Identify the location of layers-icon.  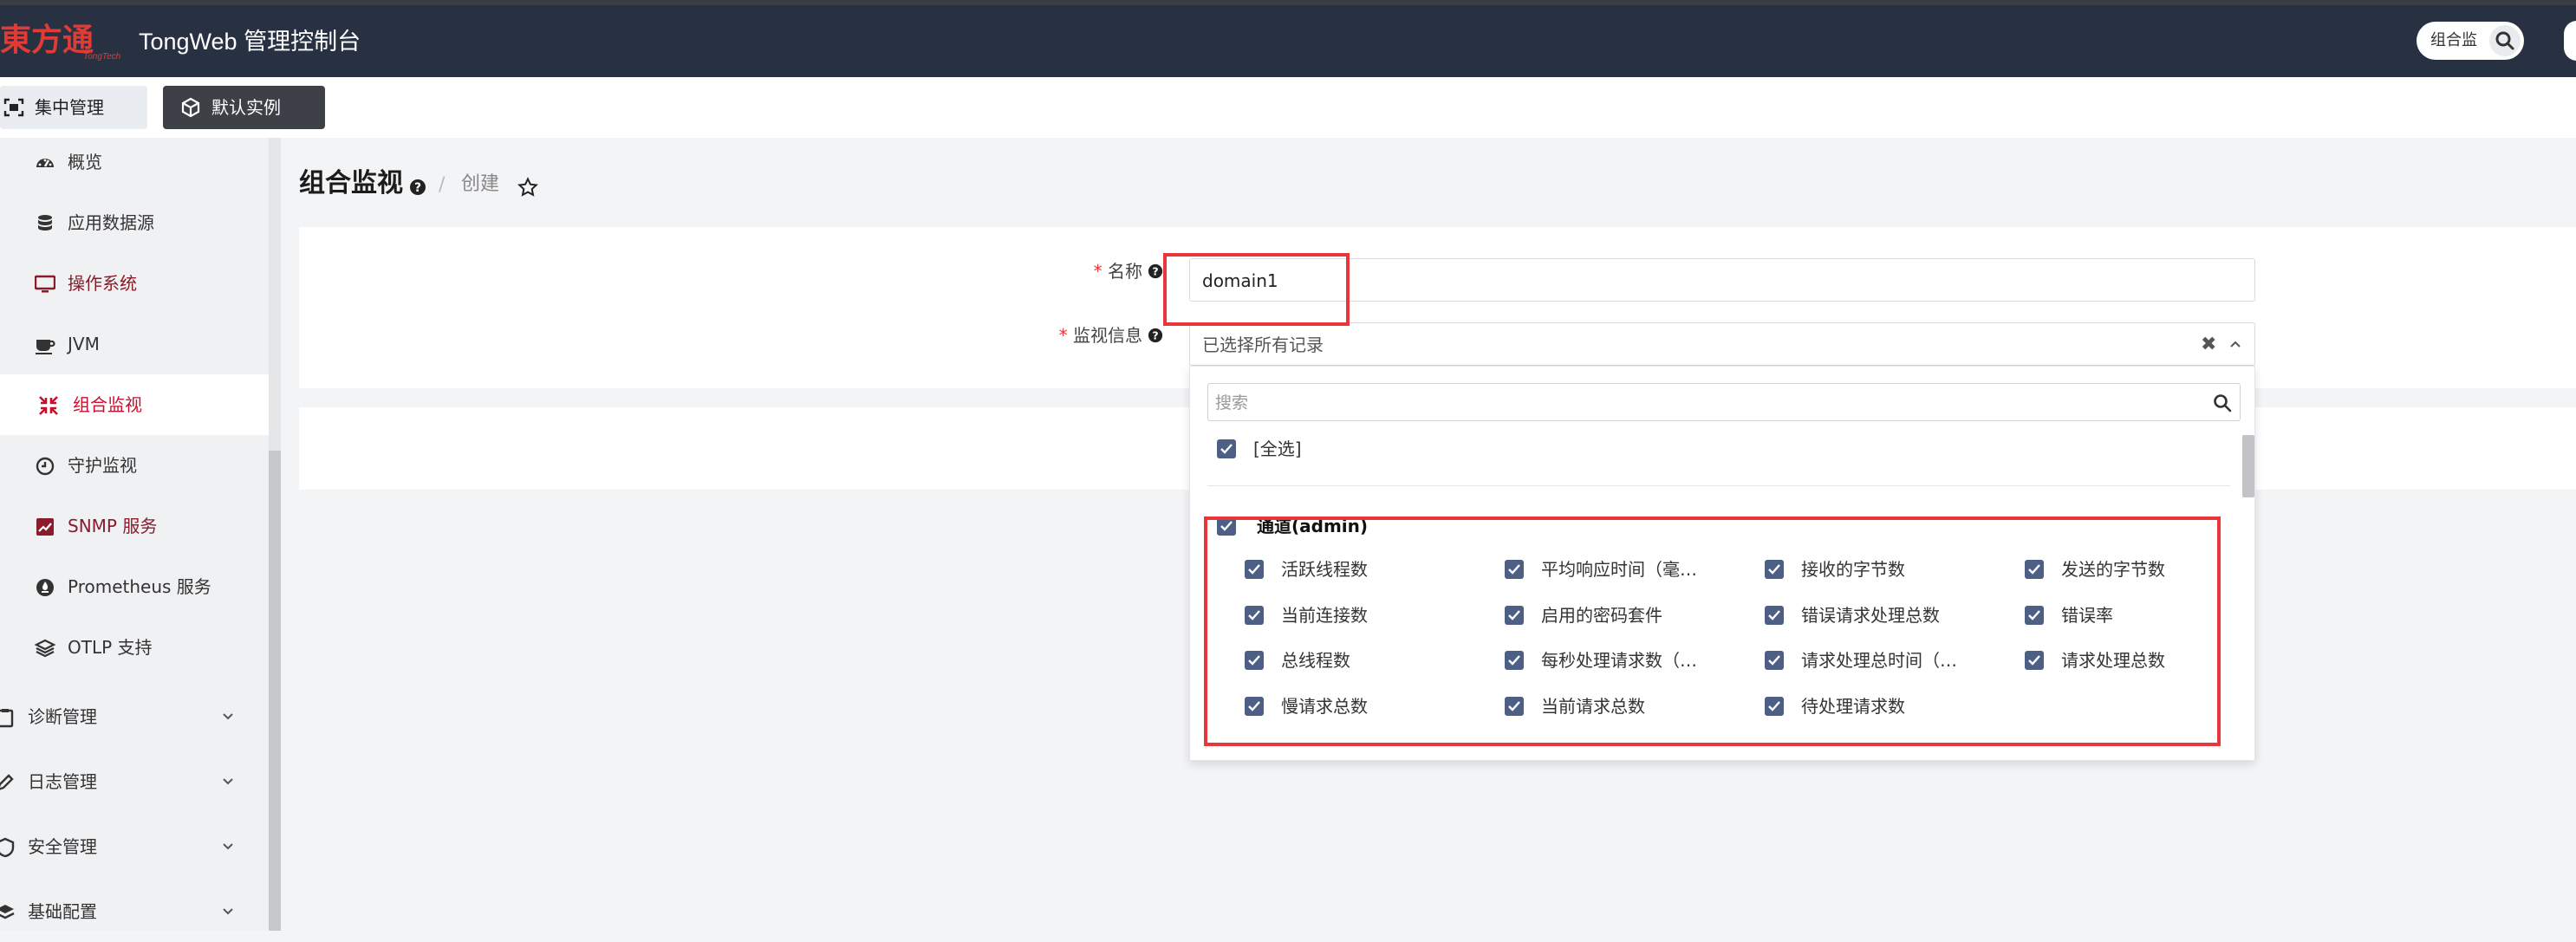
(45, 648).